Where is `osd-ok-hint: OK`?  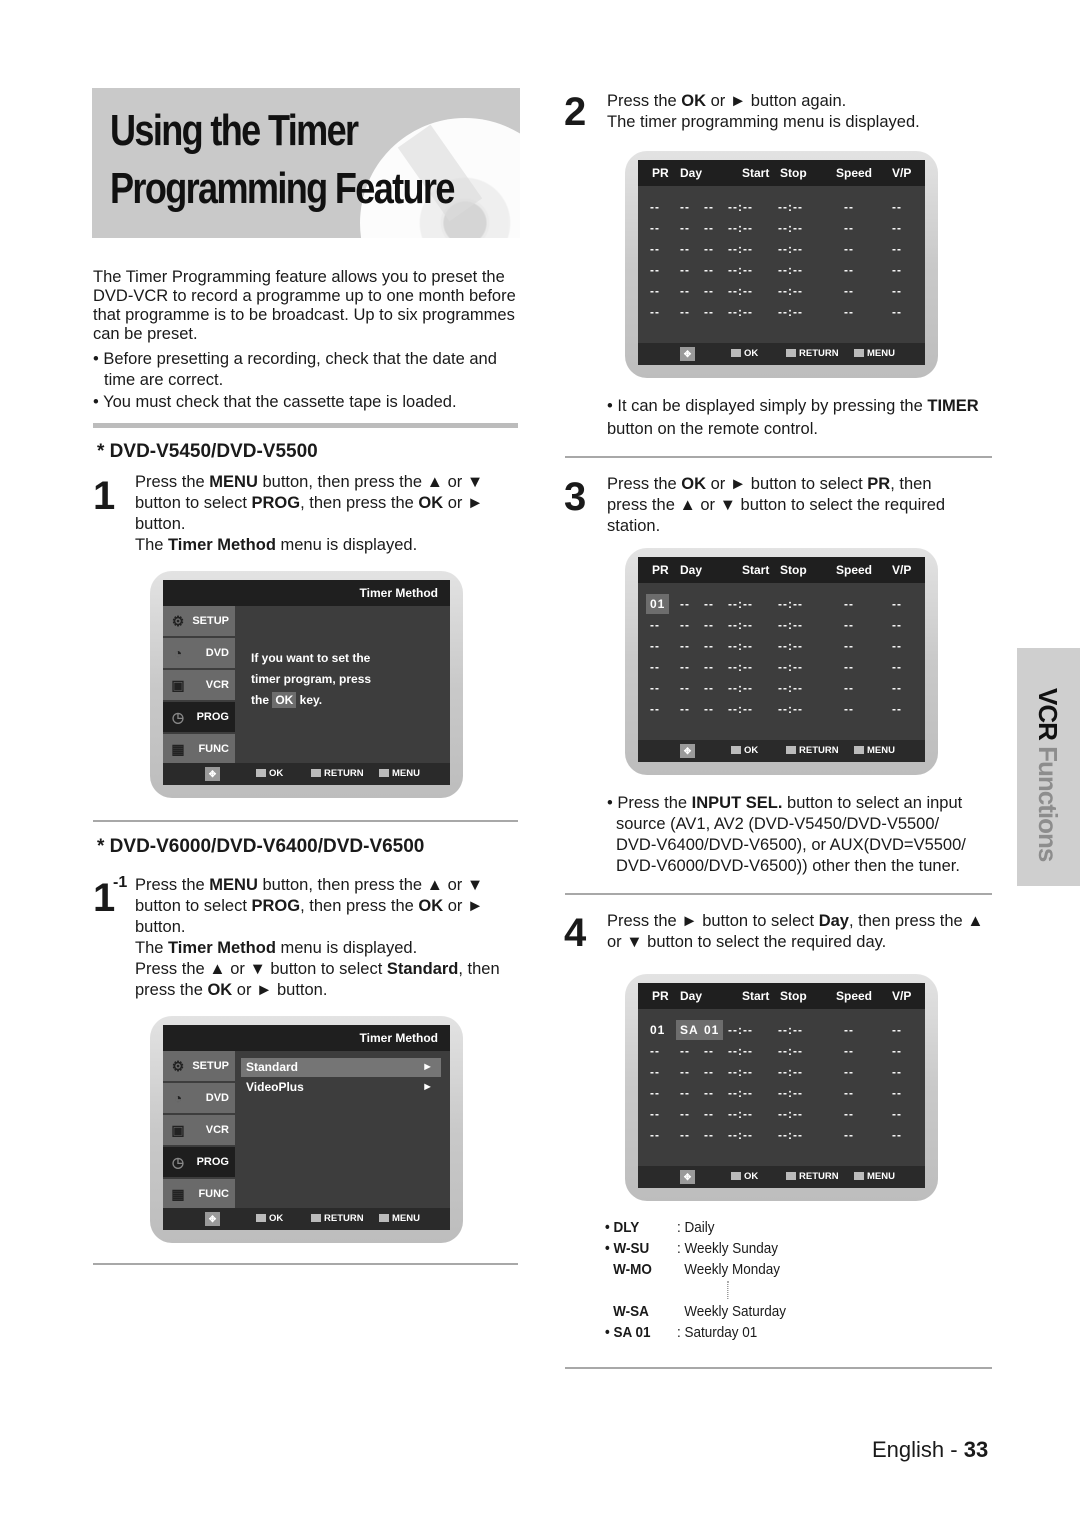 osd-ok-hint: OK is located at coordinates (269, 1219).